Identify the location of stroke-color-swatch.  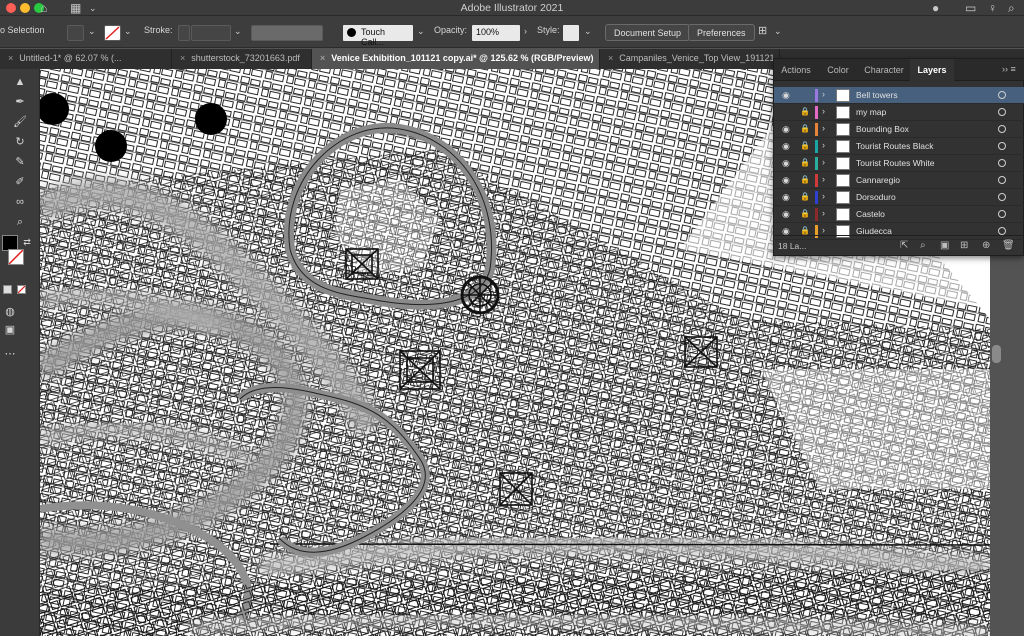
(16, 257).